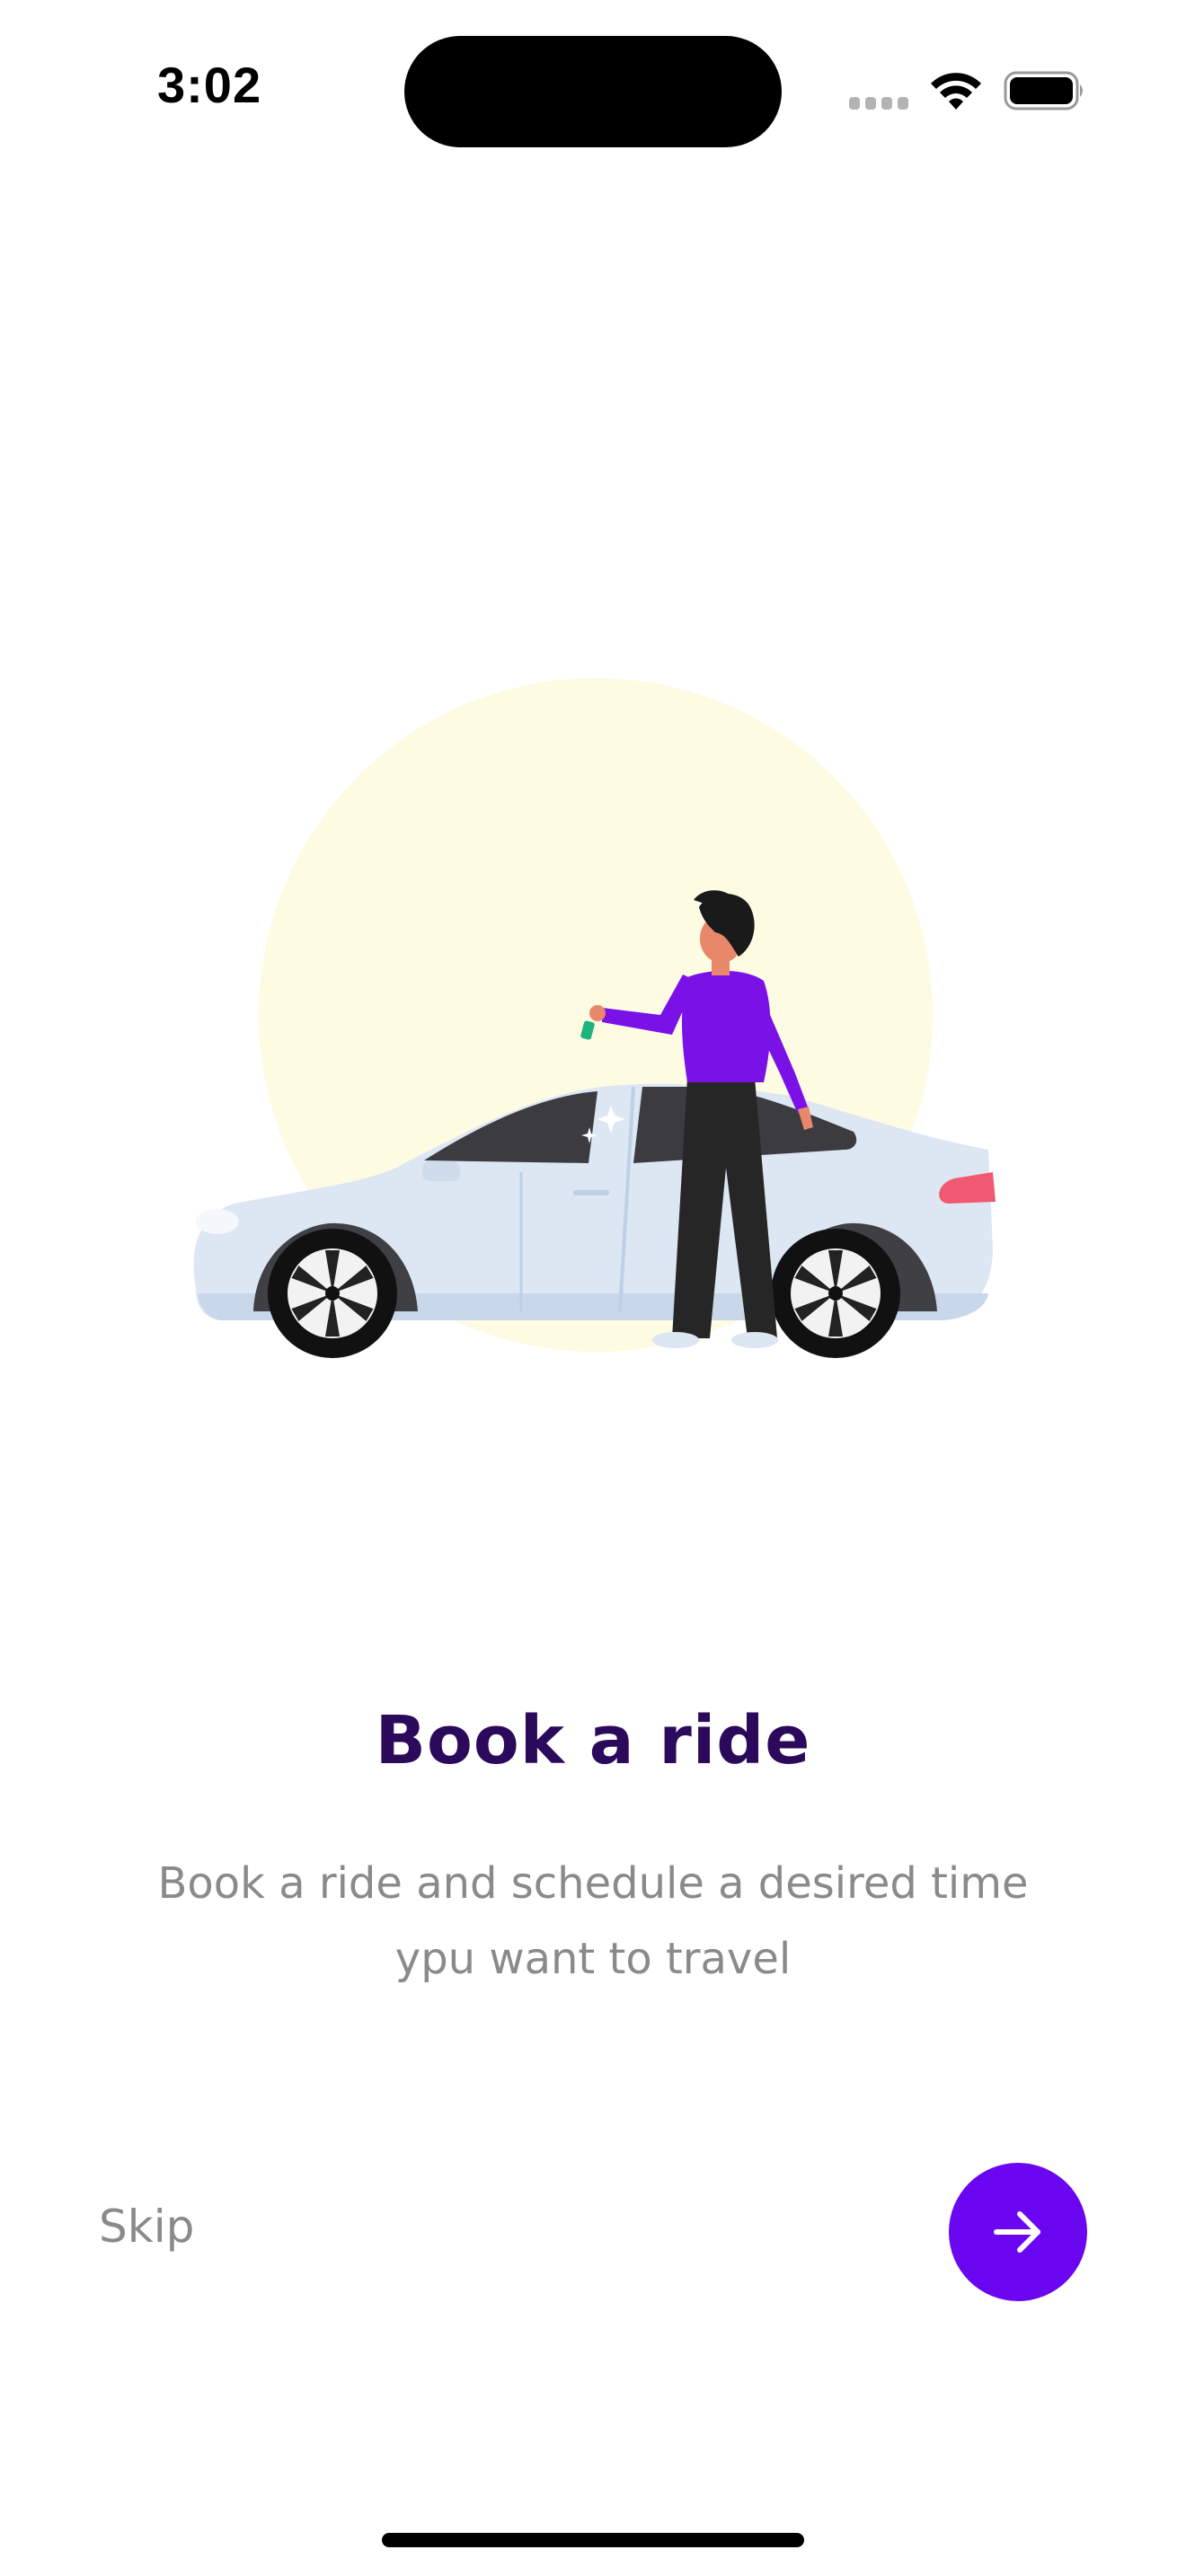 This screenshot has width=1186, height=2576. Describe the element at coordinates (593, 2540) in the screenshot. I see `home-indicator` at that location.